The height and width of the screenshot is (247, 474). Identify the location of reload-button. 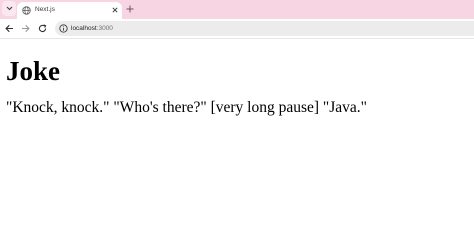
(42, 28).